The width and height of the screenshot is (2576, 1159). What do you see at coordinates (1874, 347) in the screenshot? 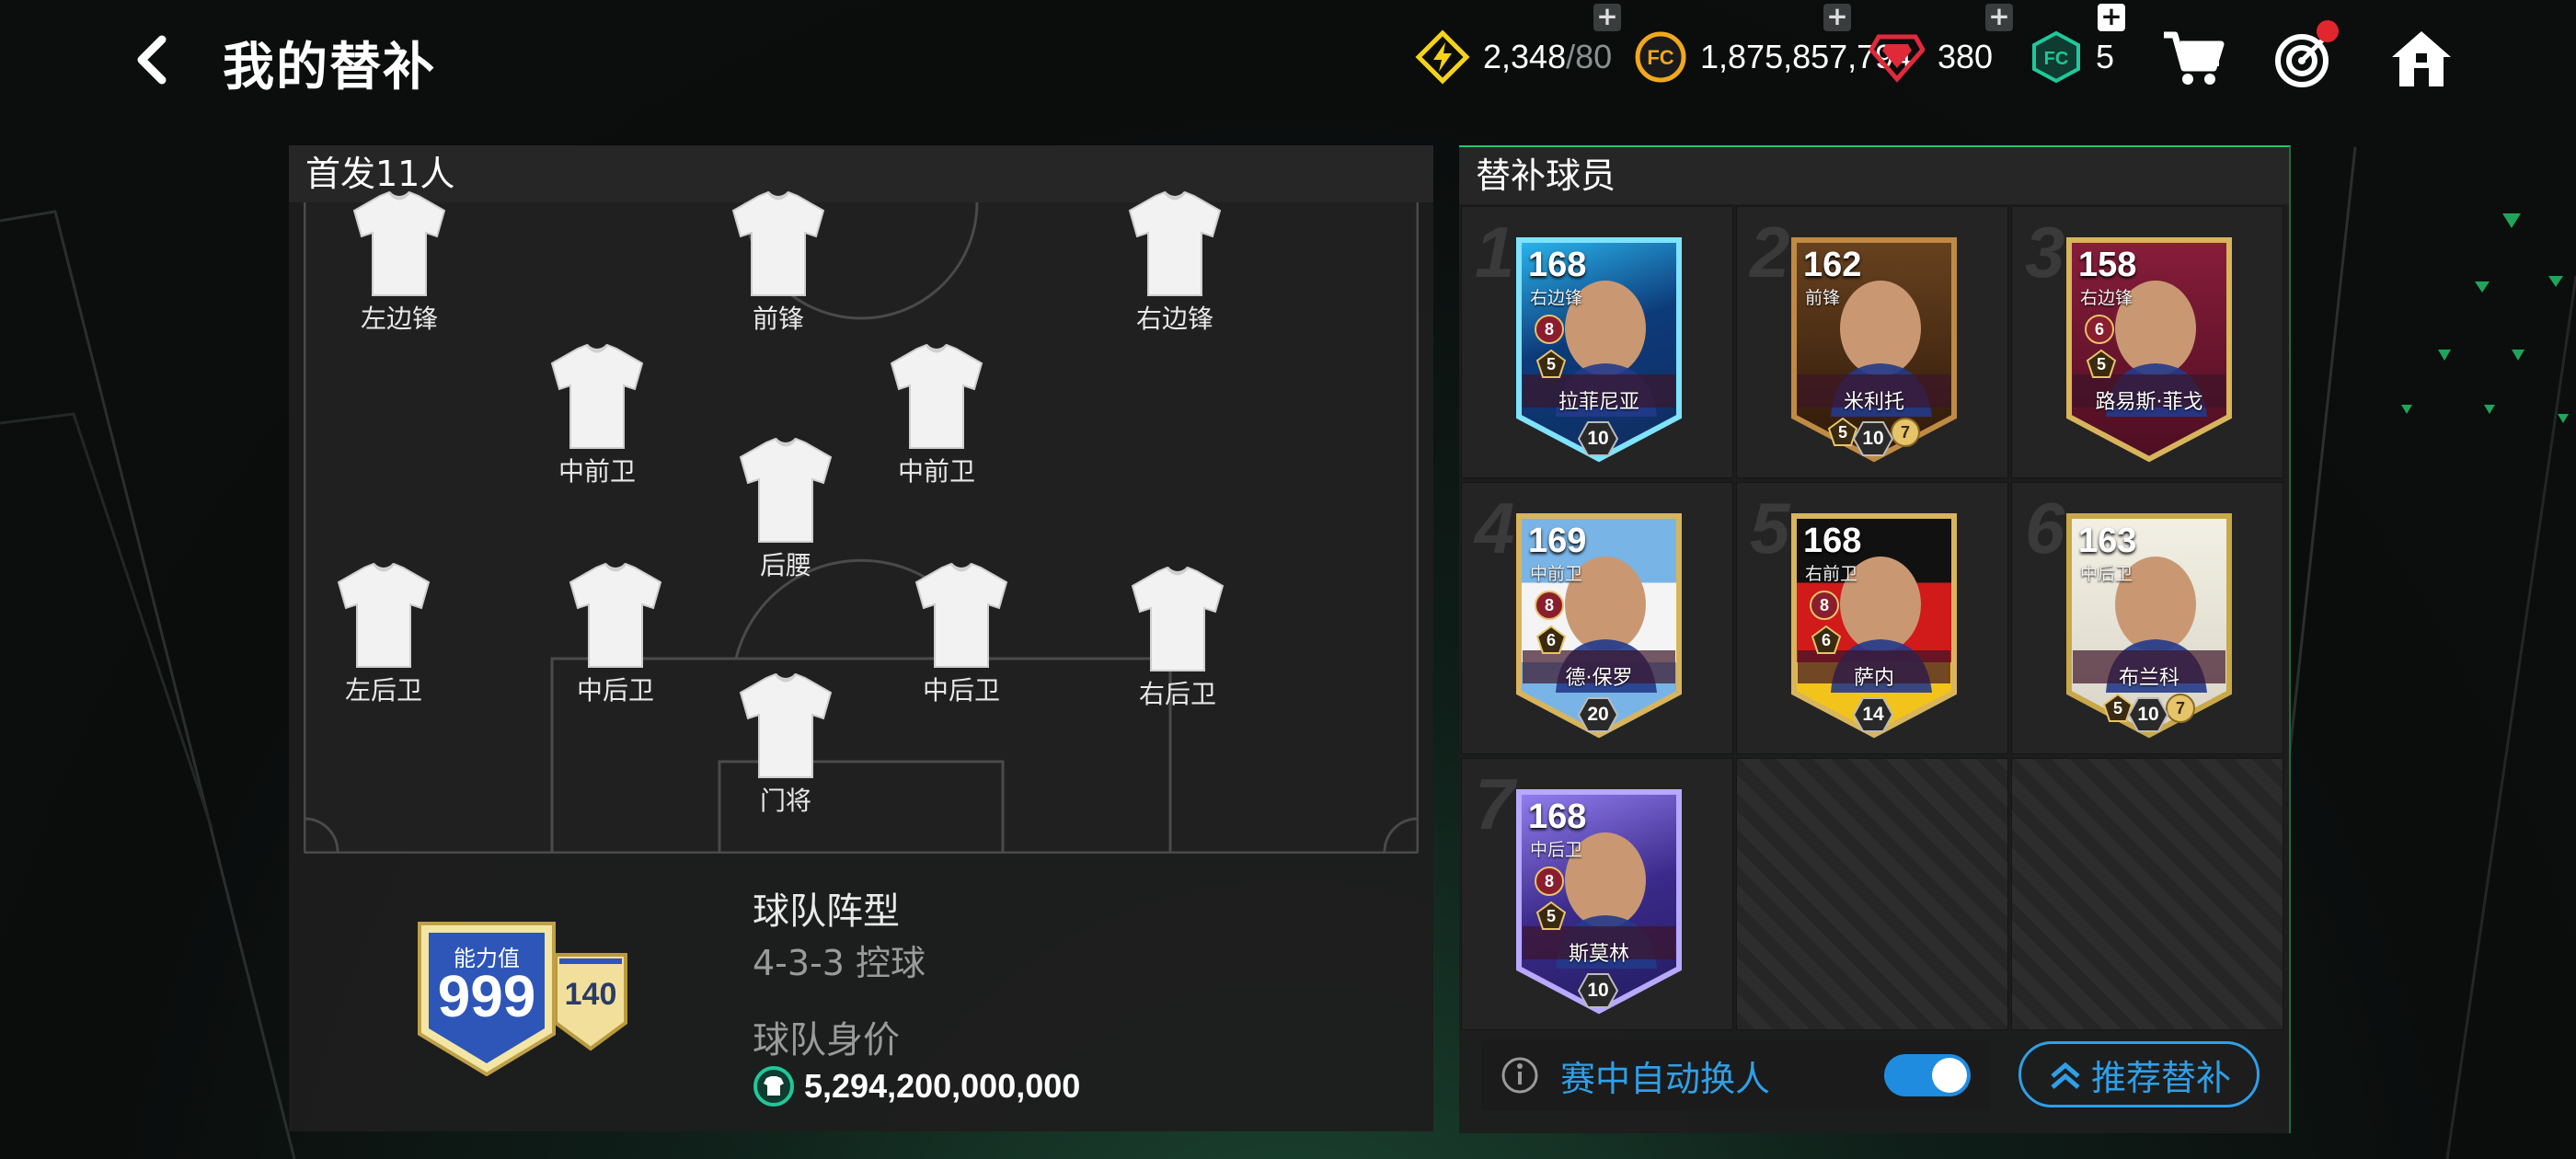
I see `player-card: 162 前锋 5 7 米利托 10` at bounding box center [1874, 347].